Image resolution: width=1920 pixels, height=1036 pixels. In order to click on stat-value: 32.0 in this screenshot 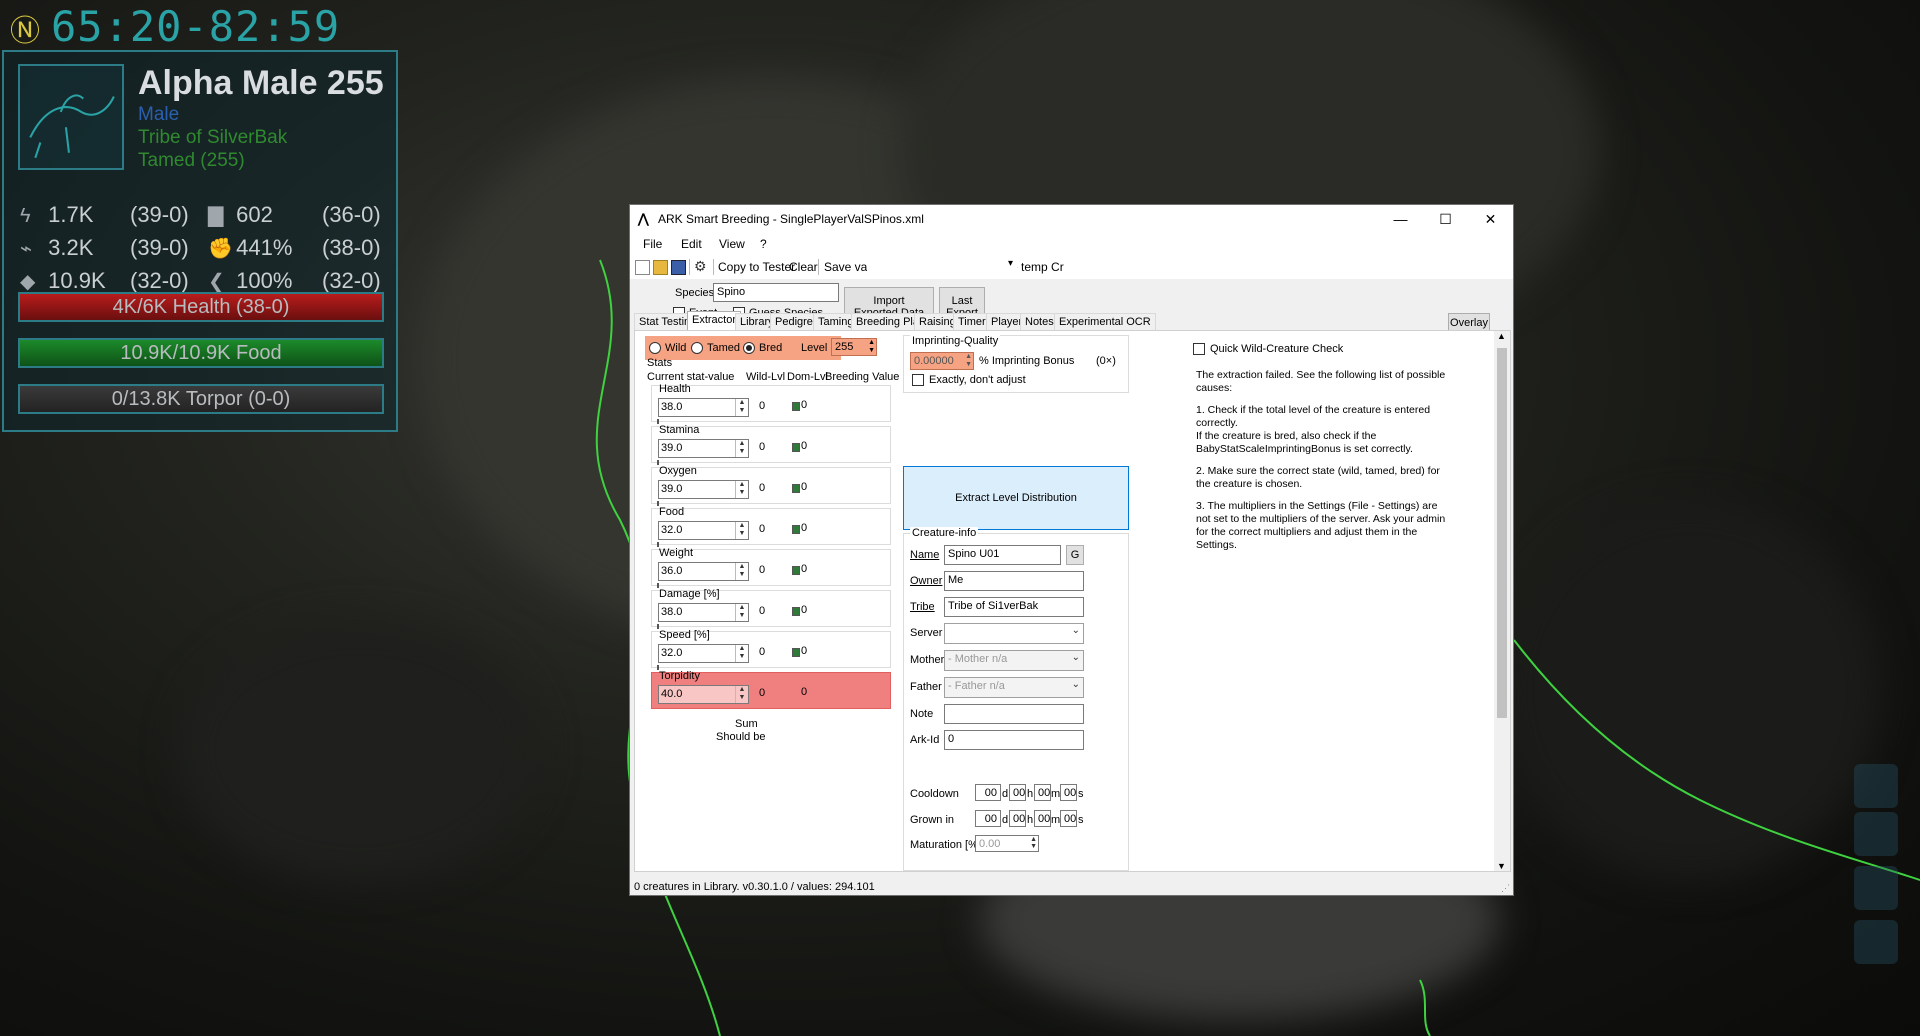, I will do `click(672, 653)`.